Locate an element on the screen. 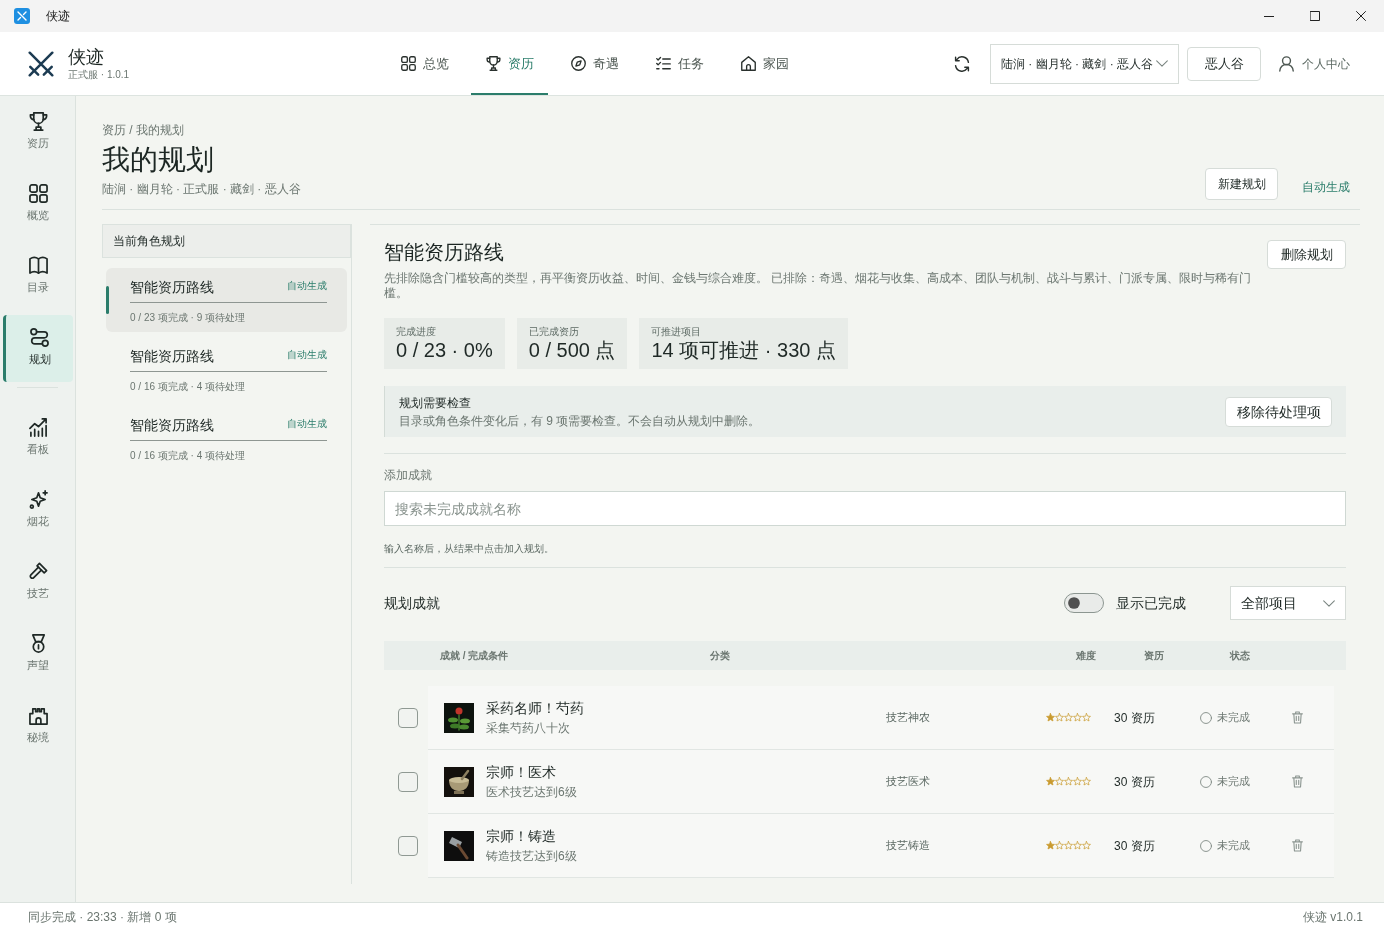 Image resolution: width=1384 pixels, height=931 pixels. achievement-row: 宗师！铸造 铸造技艺达到6级 技艺铸造 30 资历 未完成 is located at coordinates (881, 846).